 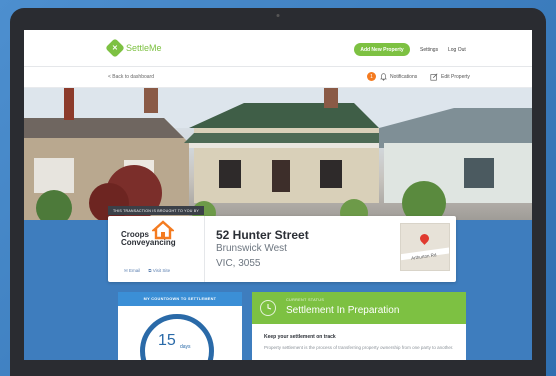 I want to click on countdown-days-label: days, so click(x=185, y=347).